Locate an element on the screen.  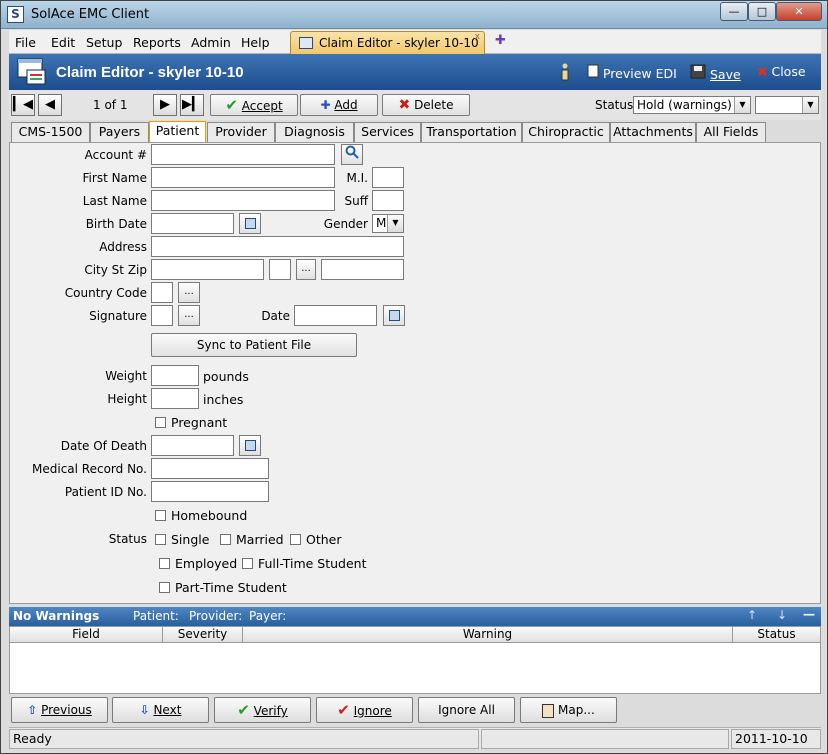
warnings-provider-label: Provider: is located at coordinates (216, 616).